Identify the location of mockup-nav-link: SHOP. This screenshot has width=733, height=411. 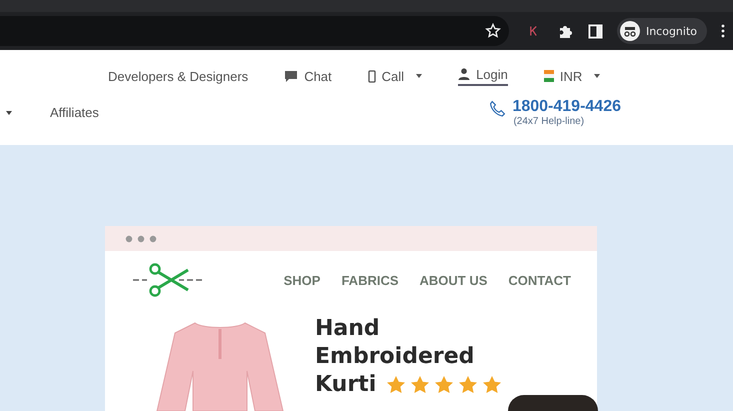
(302, 280).